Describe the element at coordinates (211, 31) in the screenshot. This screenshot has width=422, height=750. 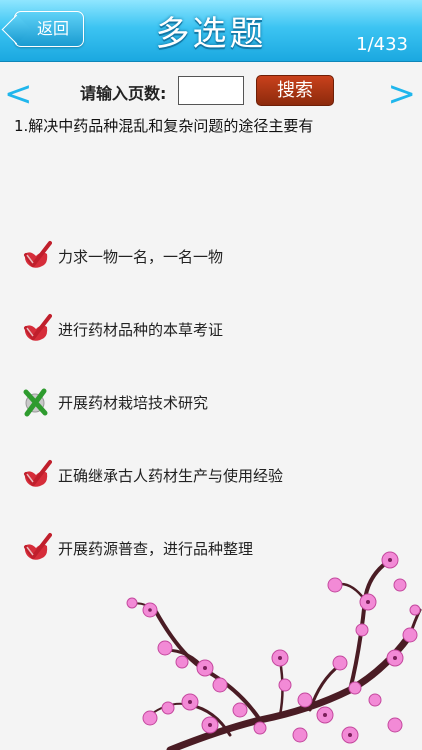
I see `top-bar: 返回 多选题 1/433` at that location.